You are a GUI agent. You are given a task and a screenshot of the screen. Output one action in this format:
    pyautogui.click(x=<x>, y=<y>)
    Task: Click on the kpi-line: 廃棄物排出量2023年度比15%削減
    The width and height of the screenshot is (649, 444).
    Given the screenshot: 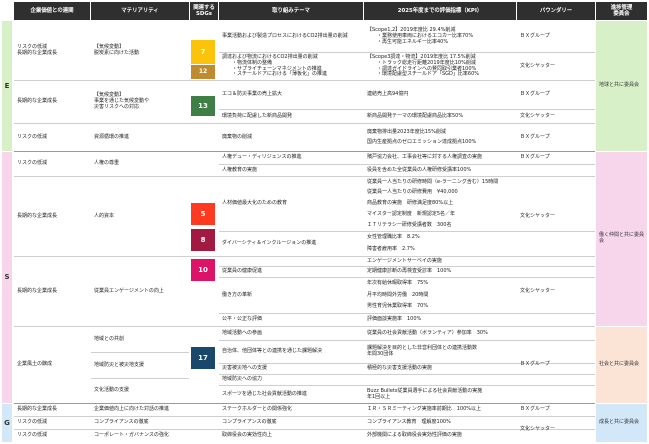 What is the action you would take?
    pyautogui.click(x=406, y=131)
    